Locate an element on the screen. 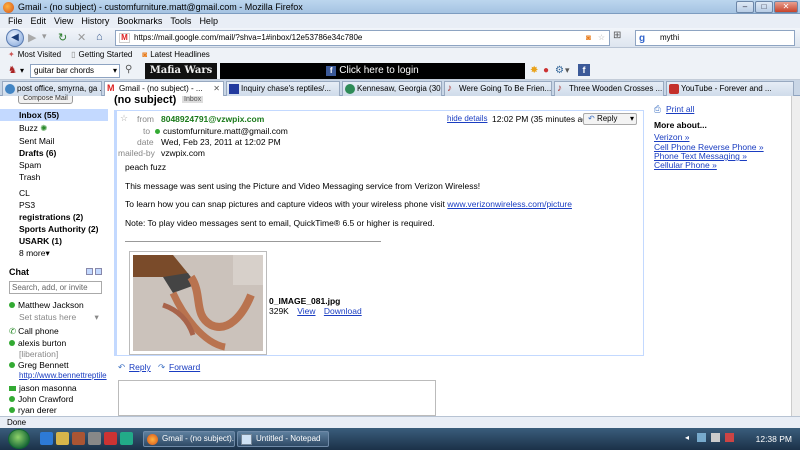 This screenshot has width=800, height=450. chat-options-icon is located at coordinates (89, 271).